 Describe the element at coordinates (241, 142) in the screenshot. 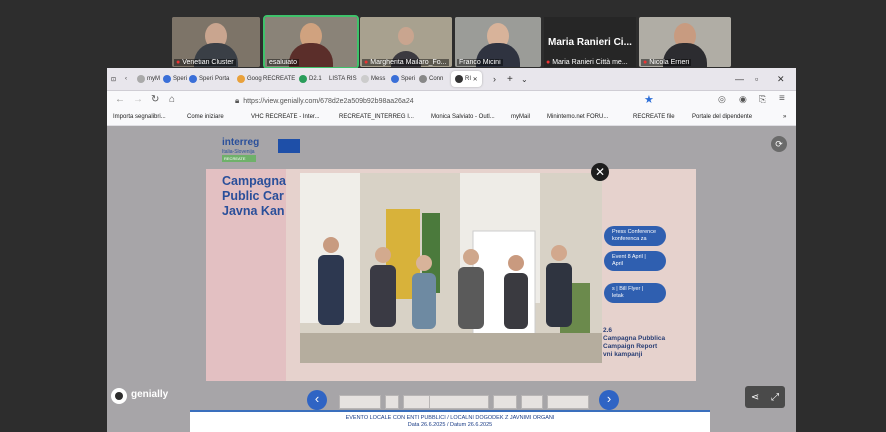

I see `interreg-logo: interreg` at that location.